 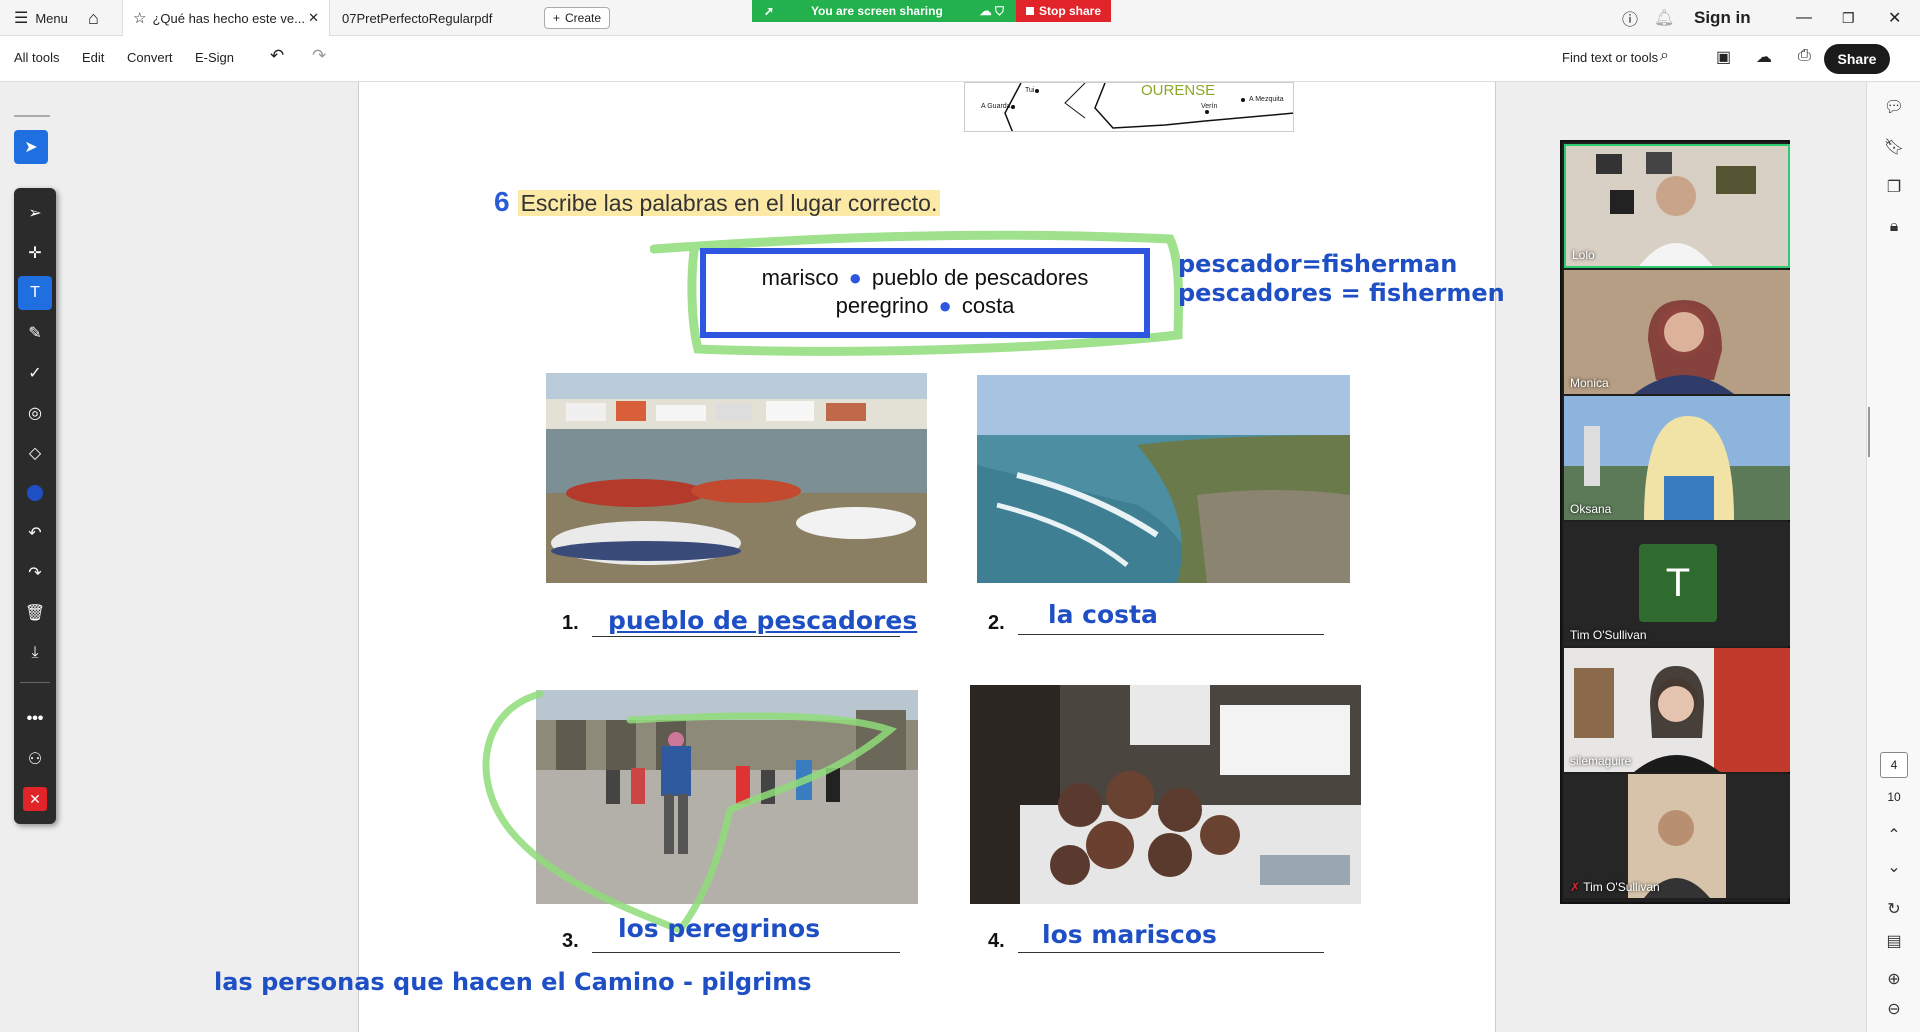 I want to click on video-frame, so click(x=1677, y=206).